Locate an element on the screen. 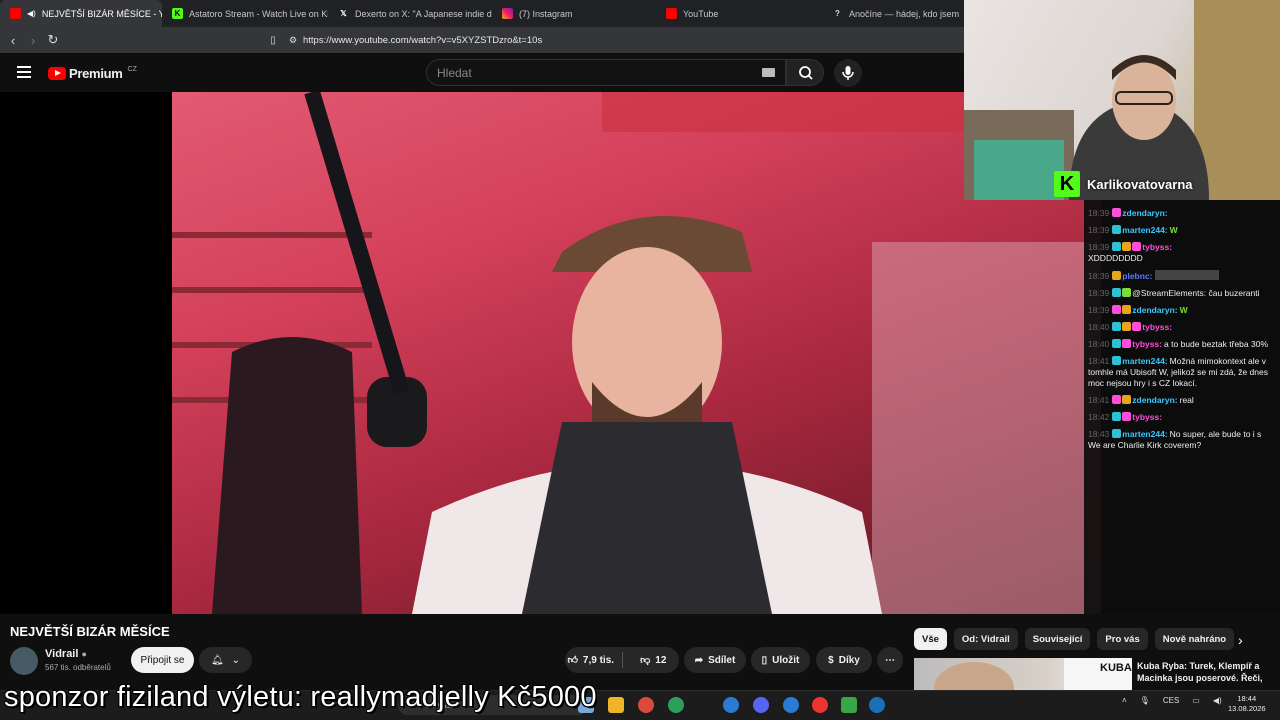 This screenshot has height=720, width=1280. chip-all: Vše is located at coordinates (930, 639).